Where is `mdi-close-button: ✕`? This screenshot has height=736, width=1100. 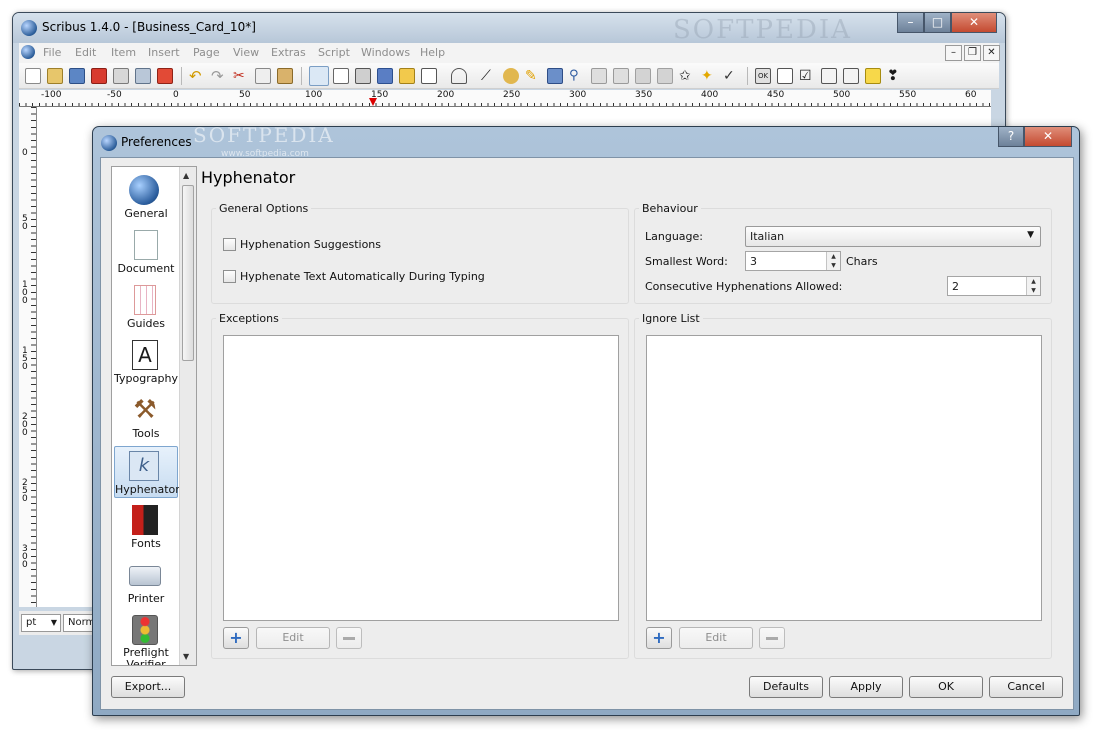
mdi-close-button: ✕ is located at coordinates (991, 53).